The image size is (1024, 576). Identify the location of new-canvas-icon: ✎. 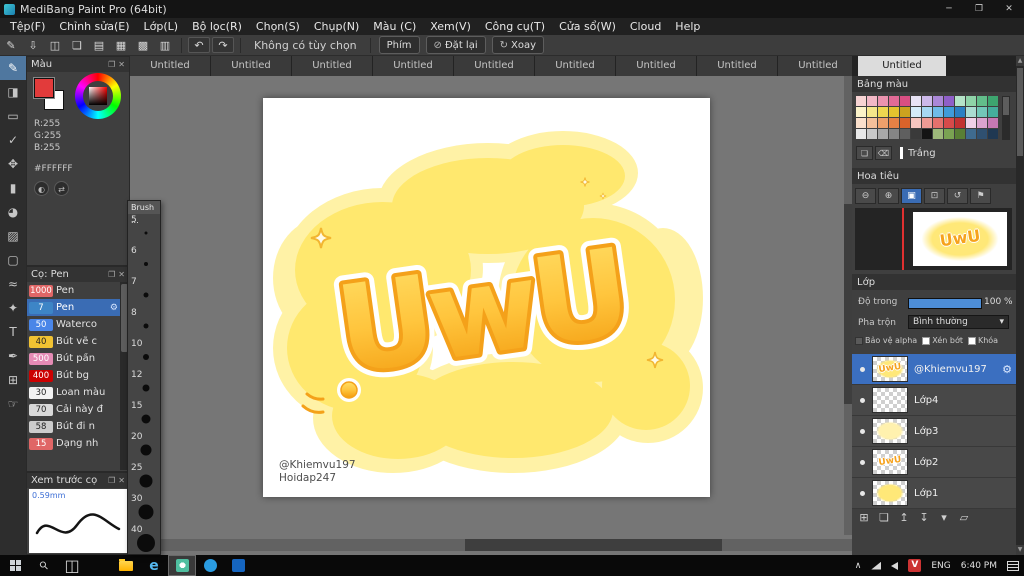
(11, 45).